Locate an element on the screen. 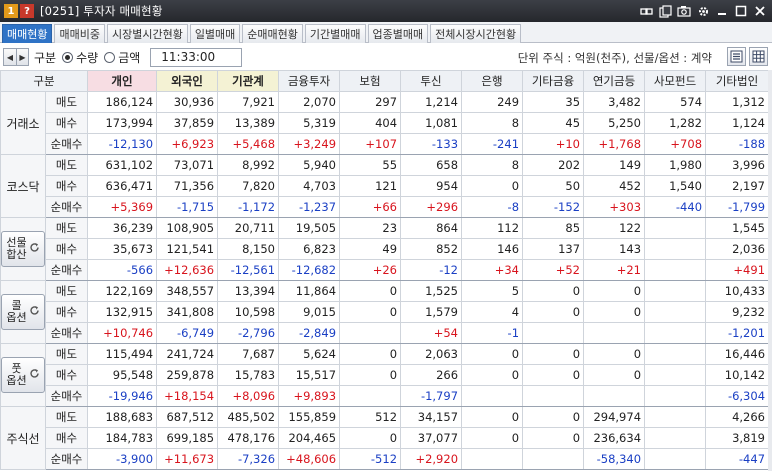 The width and height of the screenshot is (772, 471). value-cell: +491 is located at coordinates (737, 270).